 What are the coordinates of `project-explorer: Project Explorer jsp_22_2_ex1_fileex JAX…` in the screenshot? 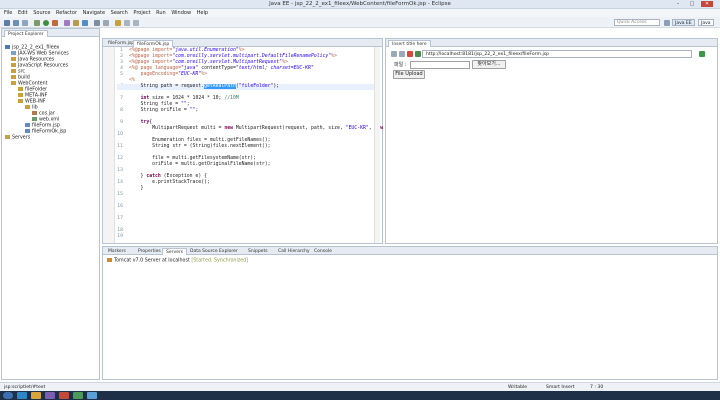 It's located at (50, 204).